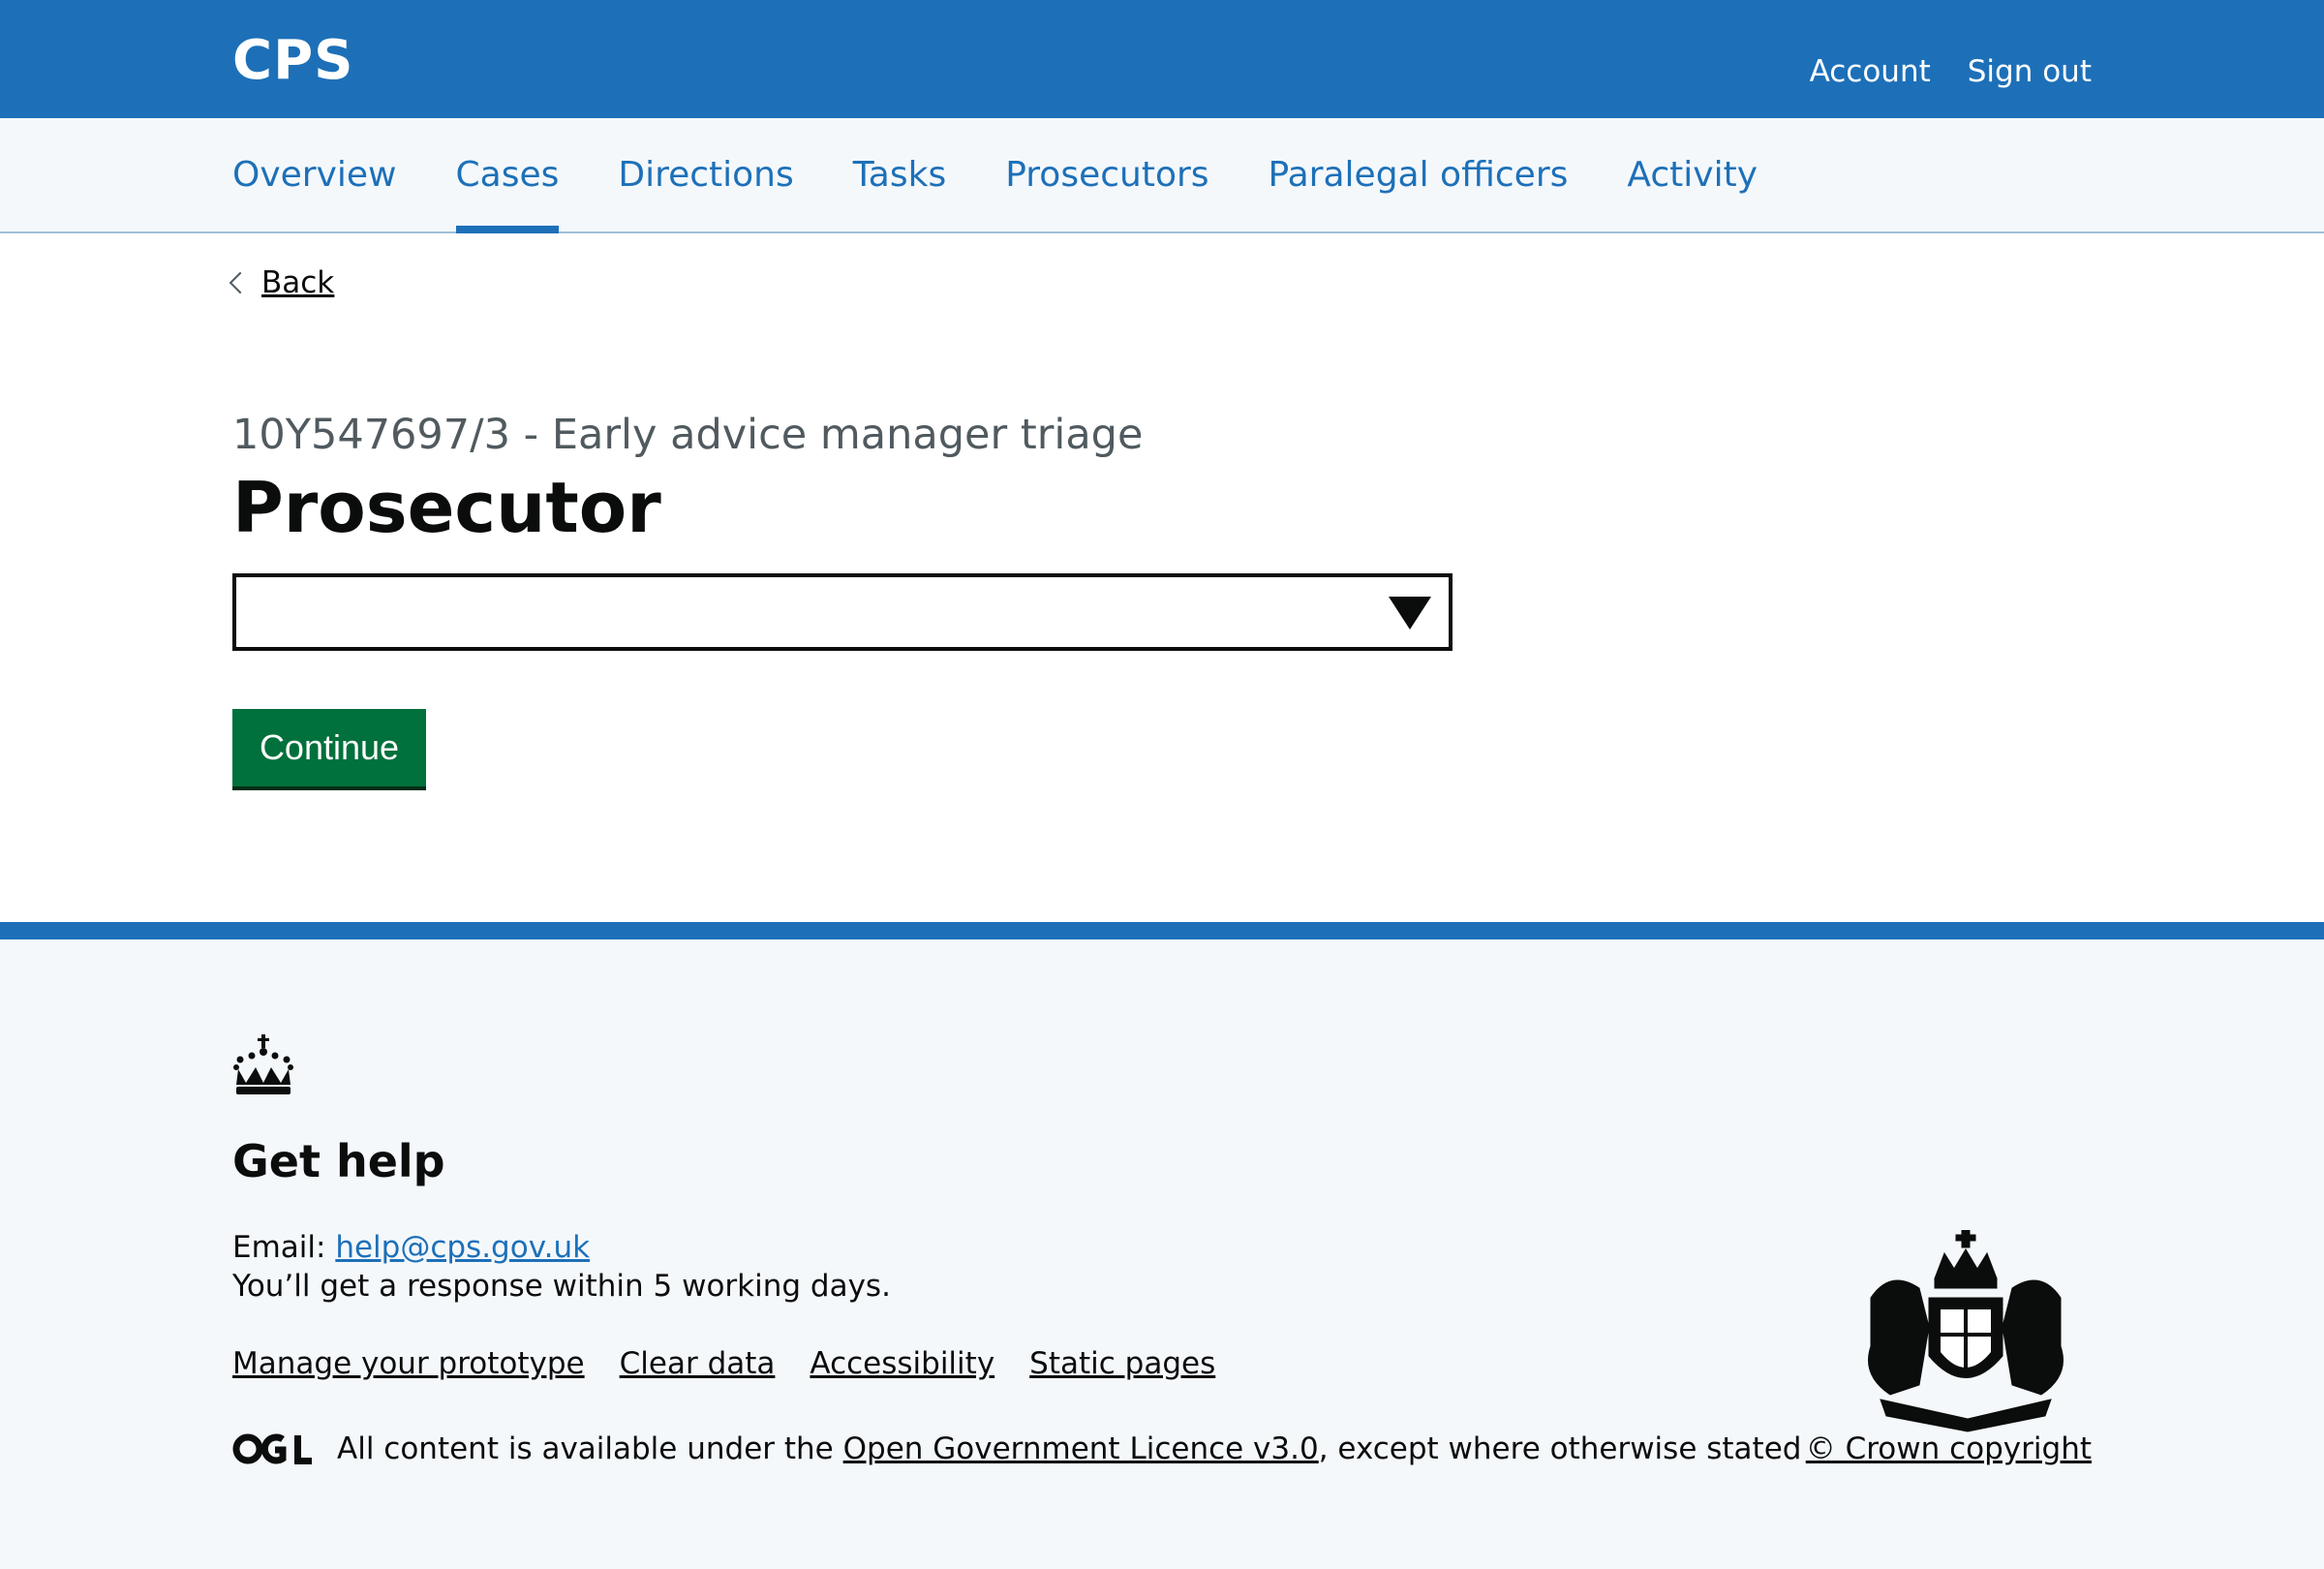  I want to click on prosecutor-select, so click(842, 612).